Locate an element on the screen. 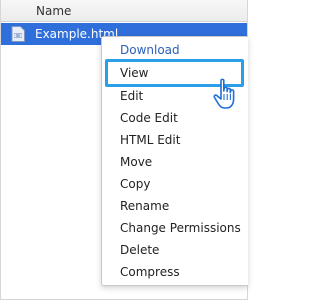 The height and width of the screenshot is (300, 320). menu-item-html-edit: HTML Edit is located at coordinates (150, 140).